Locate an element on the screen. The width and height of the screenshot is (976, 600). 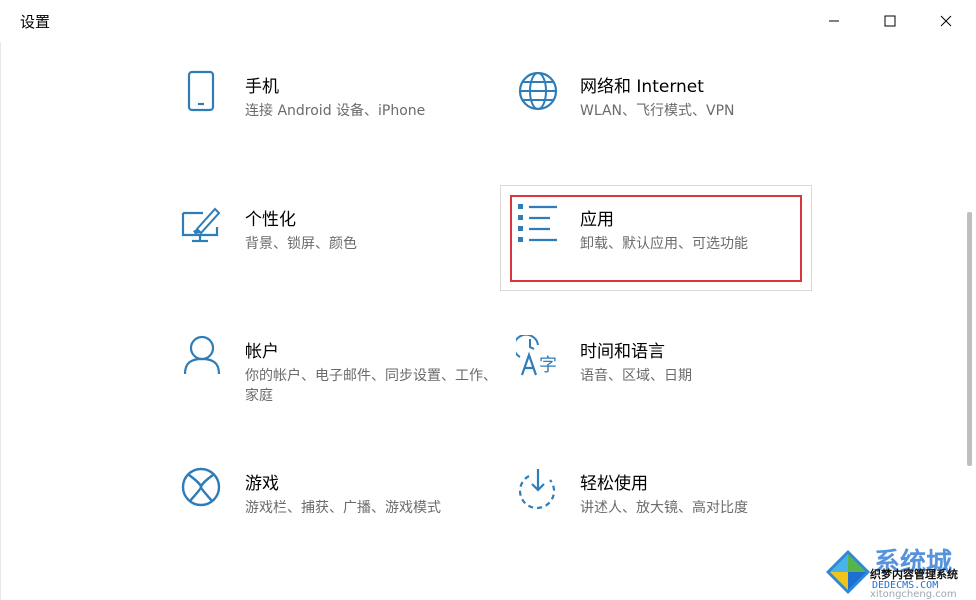
tile-description: 背景、锁屏、颜色 is located at coordinates (301, 244).